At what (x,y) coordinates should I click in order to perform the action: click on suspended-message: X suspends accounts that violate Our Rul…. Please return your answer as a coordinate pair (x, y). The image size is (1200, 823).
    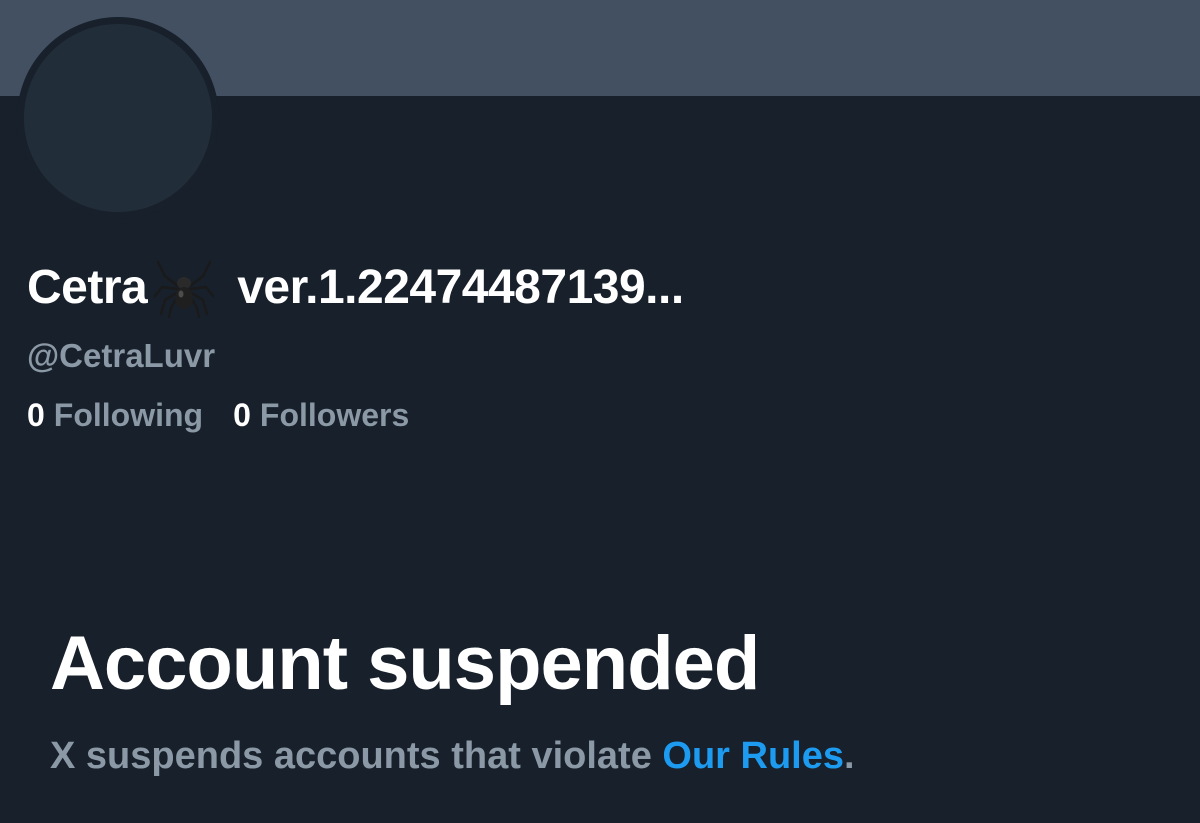
    Looking at the image, I should click on (452, 756).